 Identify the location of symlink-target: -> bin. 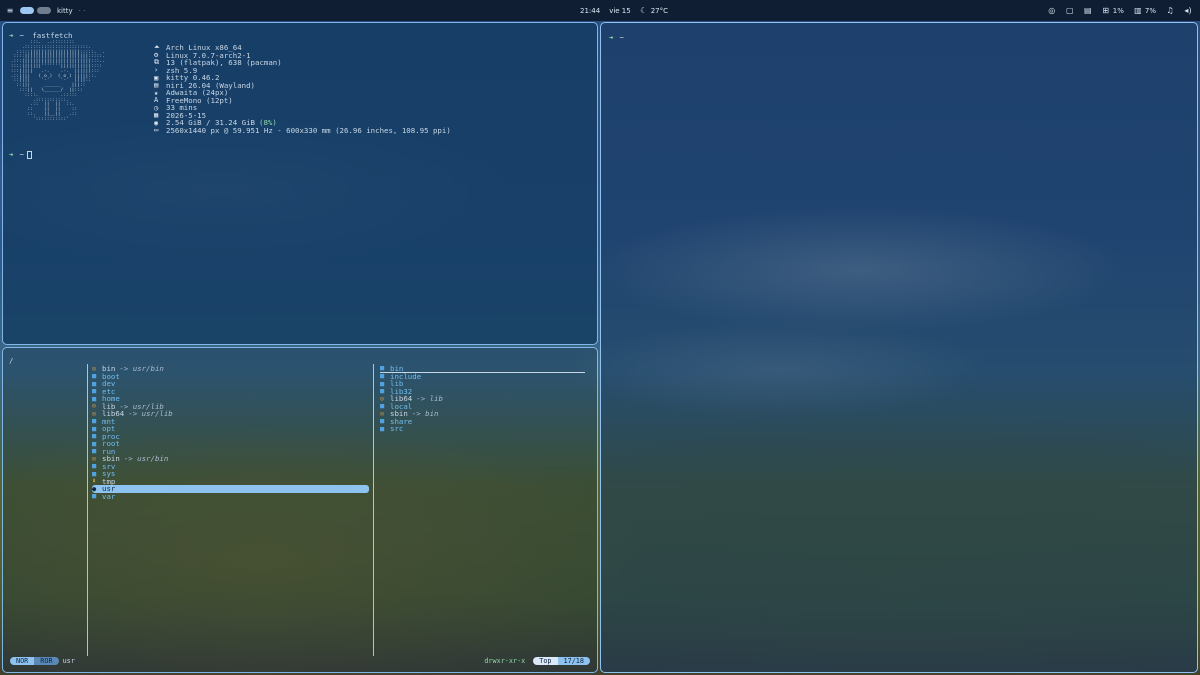
(425, 414).